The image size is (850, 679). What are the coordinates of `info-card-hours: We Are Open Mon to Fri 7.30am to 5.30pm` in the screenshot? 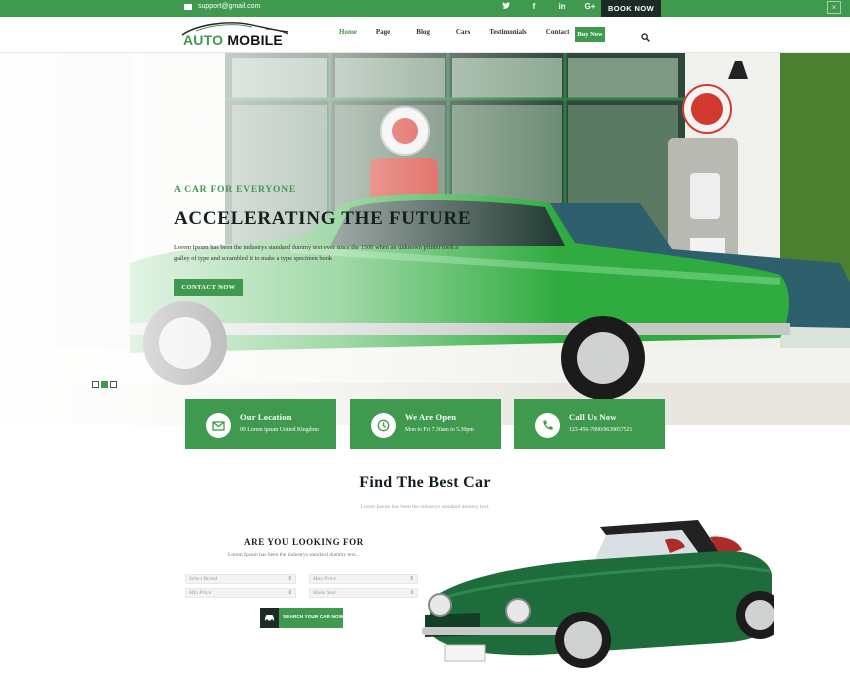 It's located at (425, 424).